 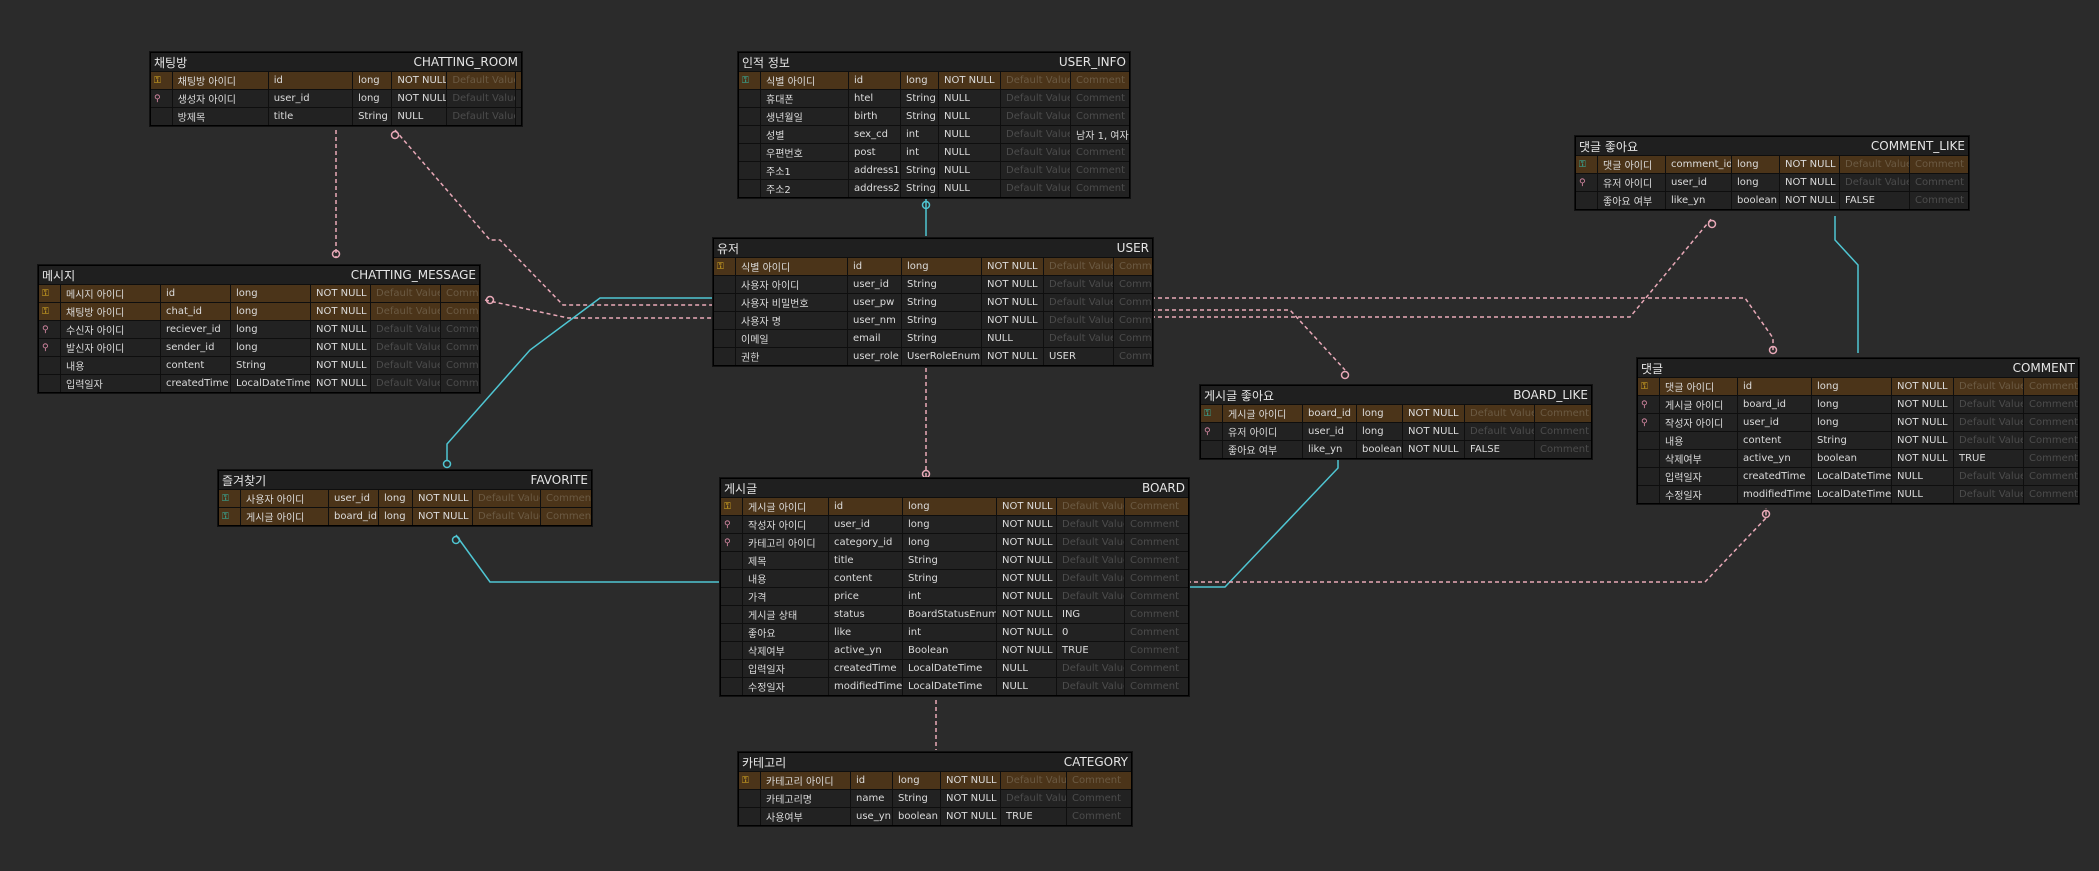 What do you see at coordinates (934, 152) in the screenshot?
I see `attribute-row: 우편번호 post int NULL Default Value Comment` at bounding box center [934, 152].